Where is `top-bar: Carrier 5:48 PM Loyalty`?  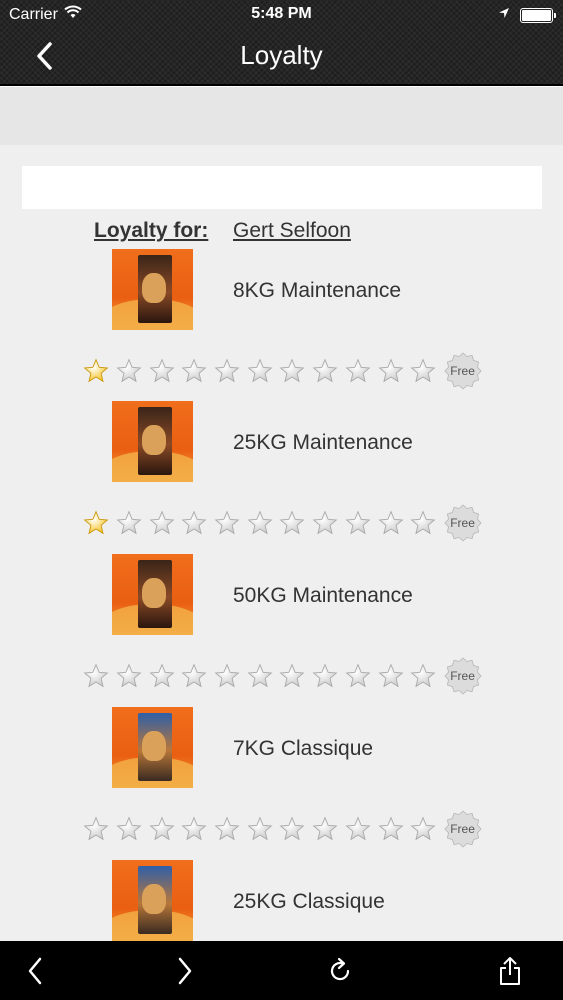
top-bar: Carrier 5:48 PM Loyalty is located at coordinates (281, 43).